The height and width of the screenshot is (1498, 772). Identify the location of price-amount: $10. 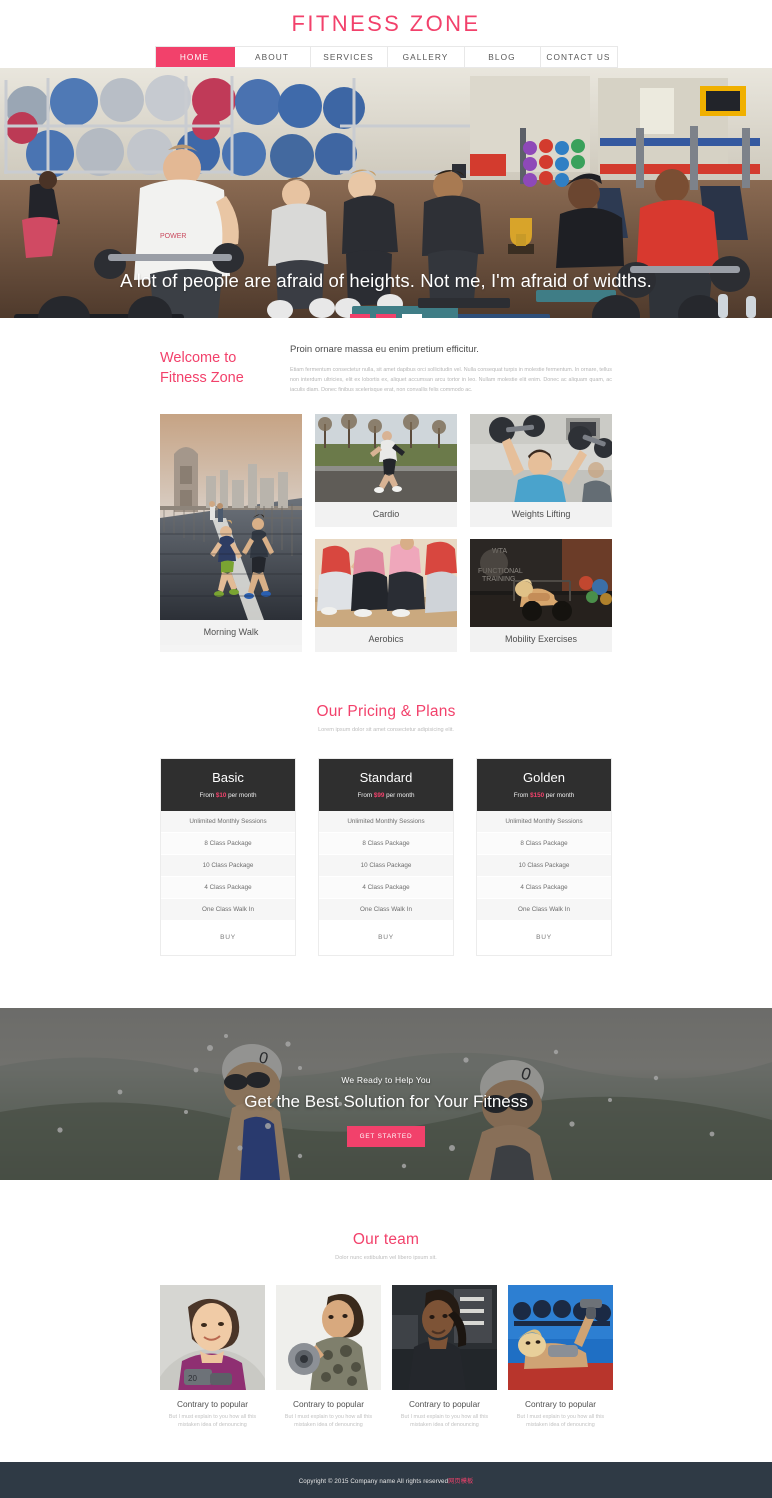
(221, 795).